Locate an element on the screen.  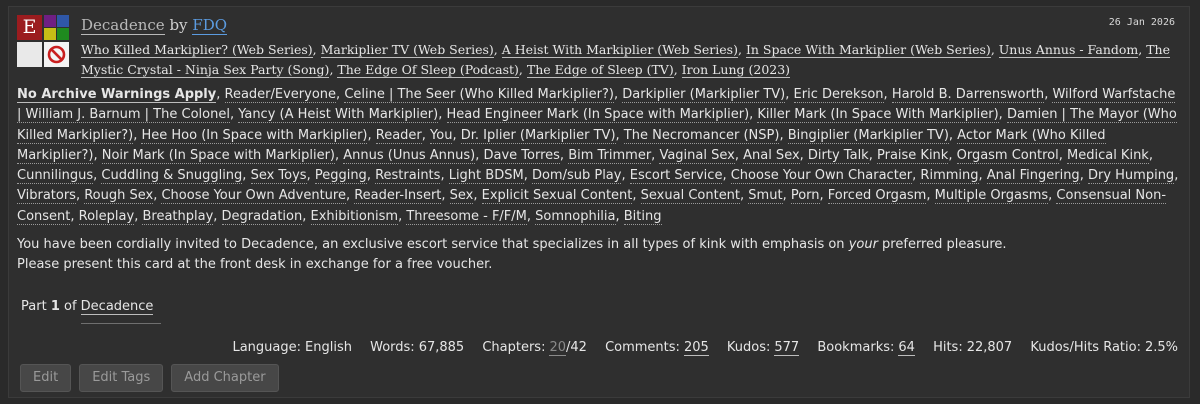
fandom-link: The Edge Of Sleep (Podcast) is located at coordinates (428, 70).